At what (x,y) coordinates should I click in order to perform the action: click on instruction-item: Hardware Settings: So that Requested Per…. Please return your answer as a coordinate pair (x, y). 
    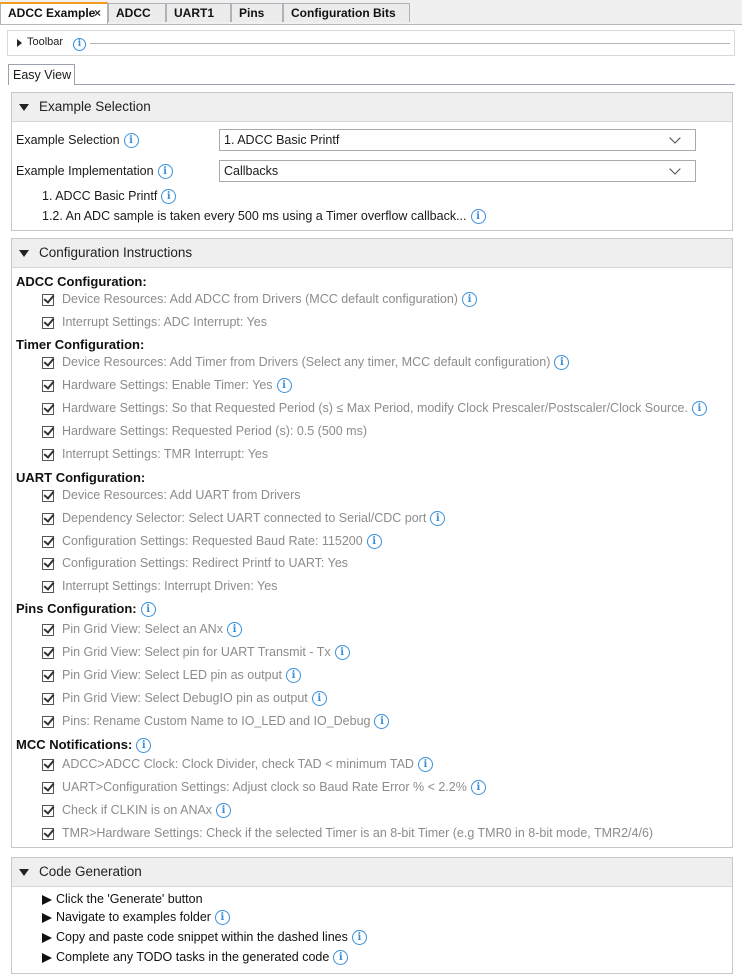
    Looking at the image, I should click on (374, 410).